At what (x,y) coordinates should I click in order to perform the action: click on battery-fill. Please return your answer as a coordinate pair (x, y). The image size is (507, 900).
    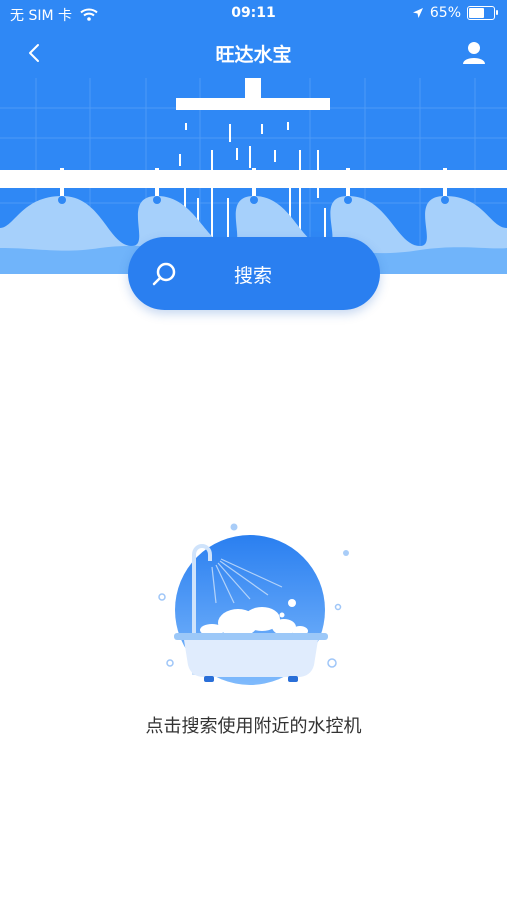
    Looking at the image, I should click on (476, 13).